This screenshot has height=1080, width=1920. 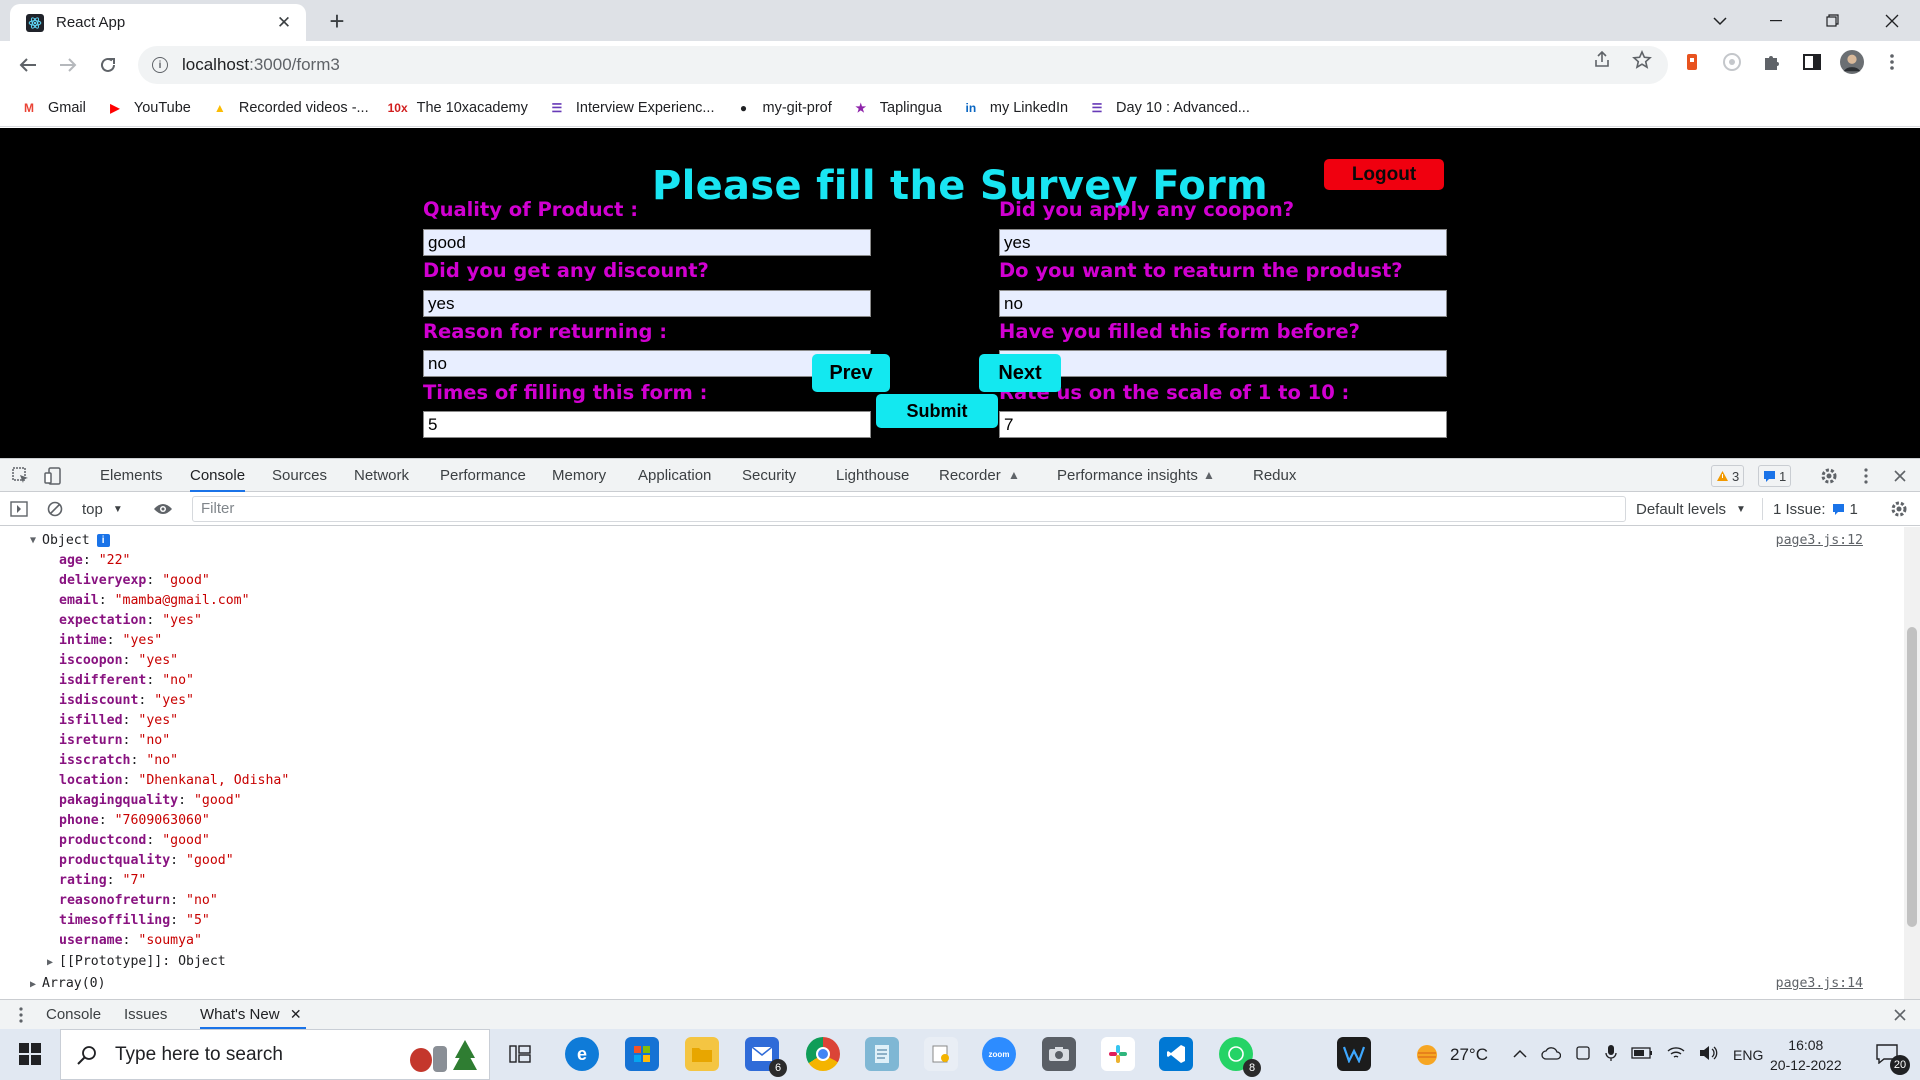 What do you see at coordinates (1728, 476) in the screenshot?
I see `warnings-badge: 3` at bounding box center [1728, 476].